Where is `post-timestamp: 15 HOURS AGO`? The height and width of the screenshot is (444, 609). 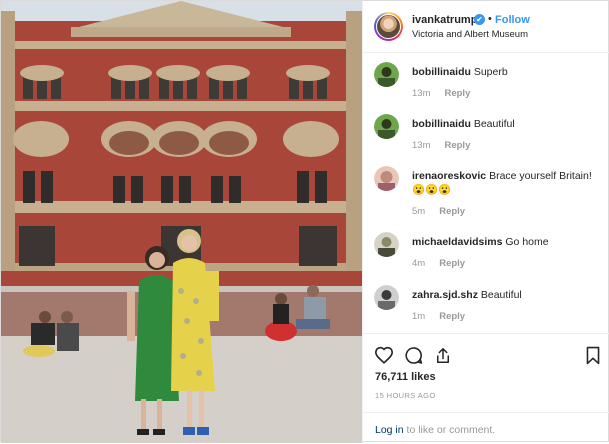
post-timestamp: 15 HOURS AGO is located at coordinates (405, 395).